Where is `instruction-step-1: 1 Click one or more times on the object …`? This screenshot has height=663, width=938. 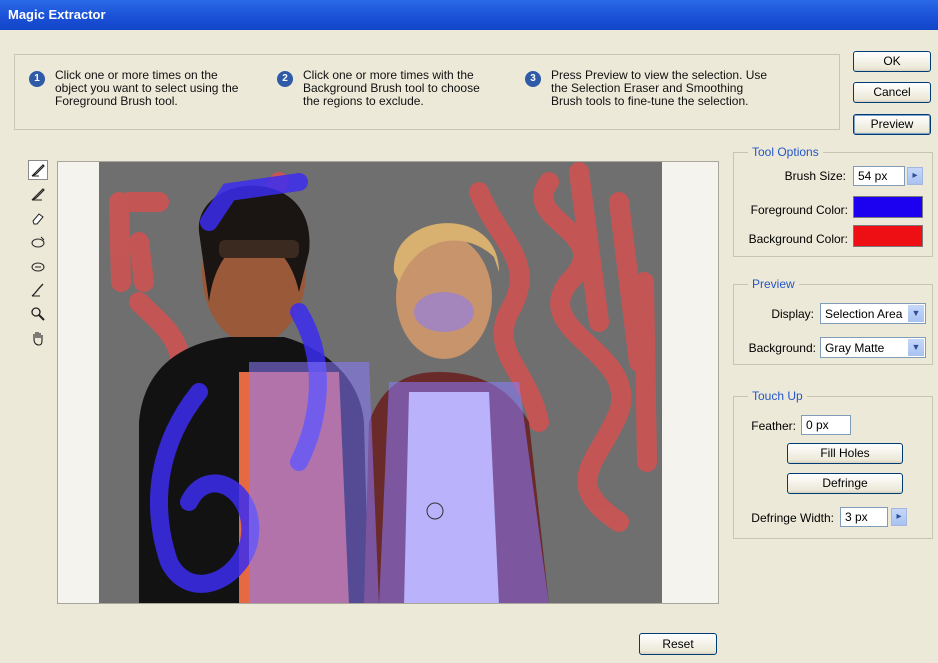
instruction-step-1: 1 Click one or more times on the object … is located at coordinates (133, 88).